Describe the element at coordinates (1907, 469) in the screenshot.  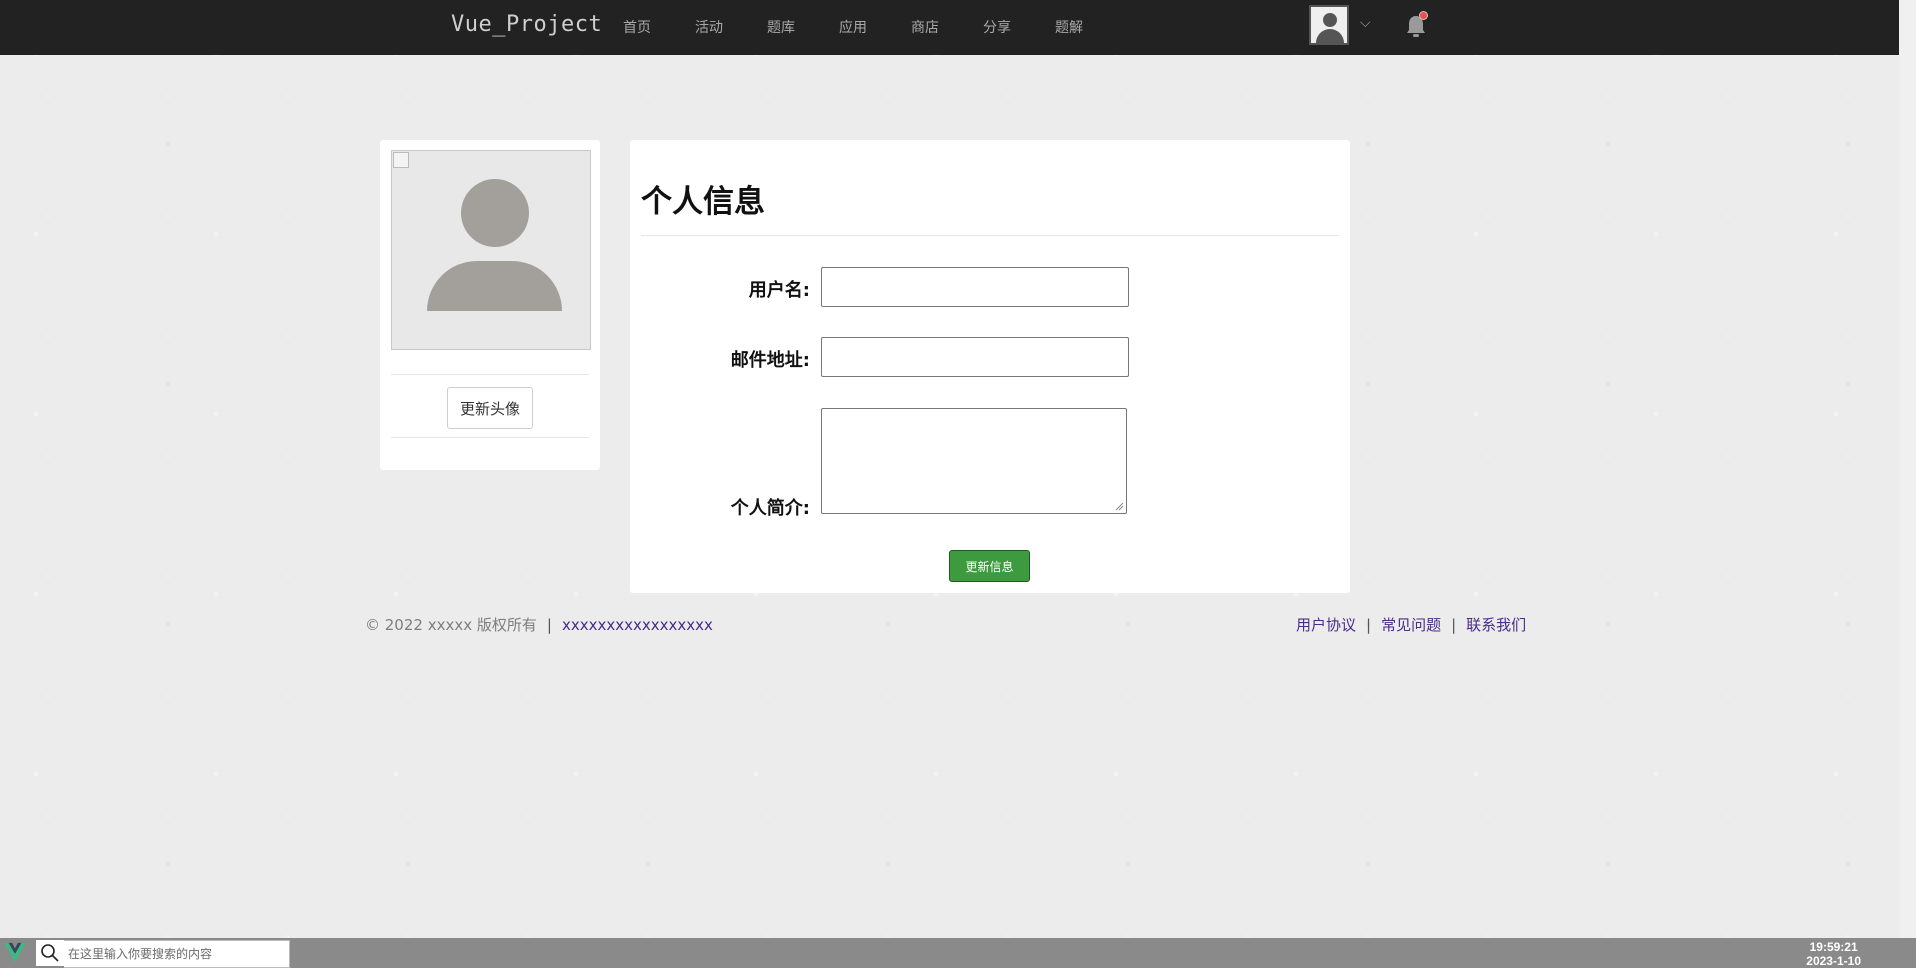
I see `scrollbar` at that location.